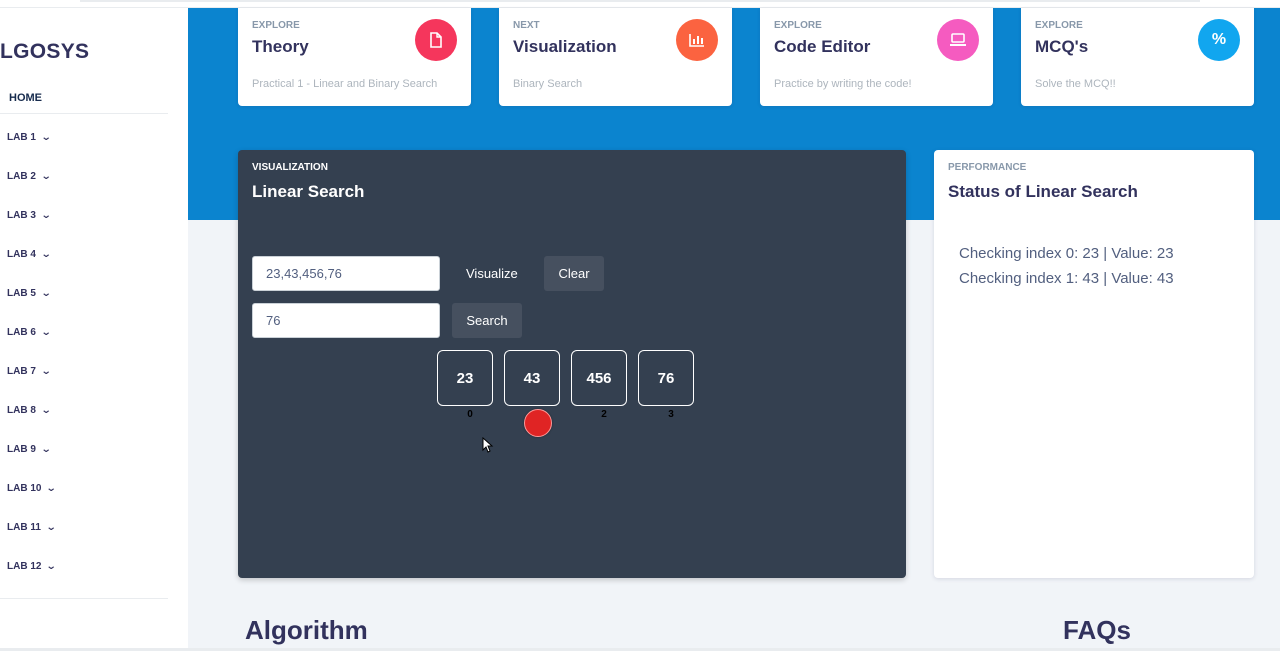 The height and width of the screenshot is (651, 1280). I want to click on sidebar-item-label: LAB 11, so click(24, 527).